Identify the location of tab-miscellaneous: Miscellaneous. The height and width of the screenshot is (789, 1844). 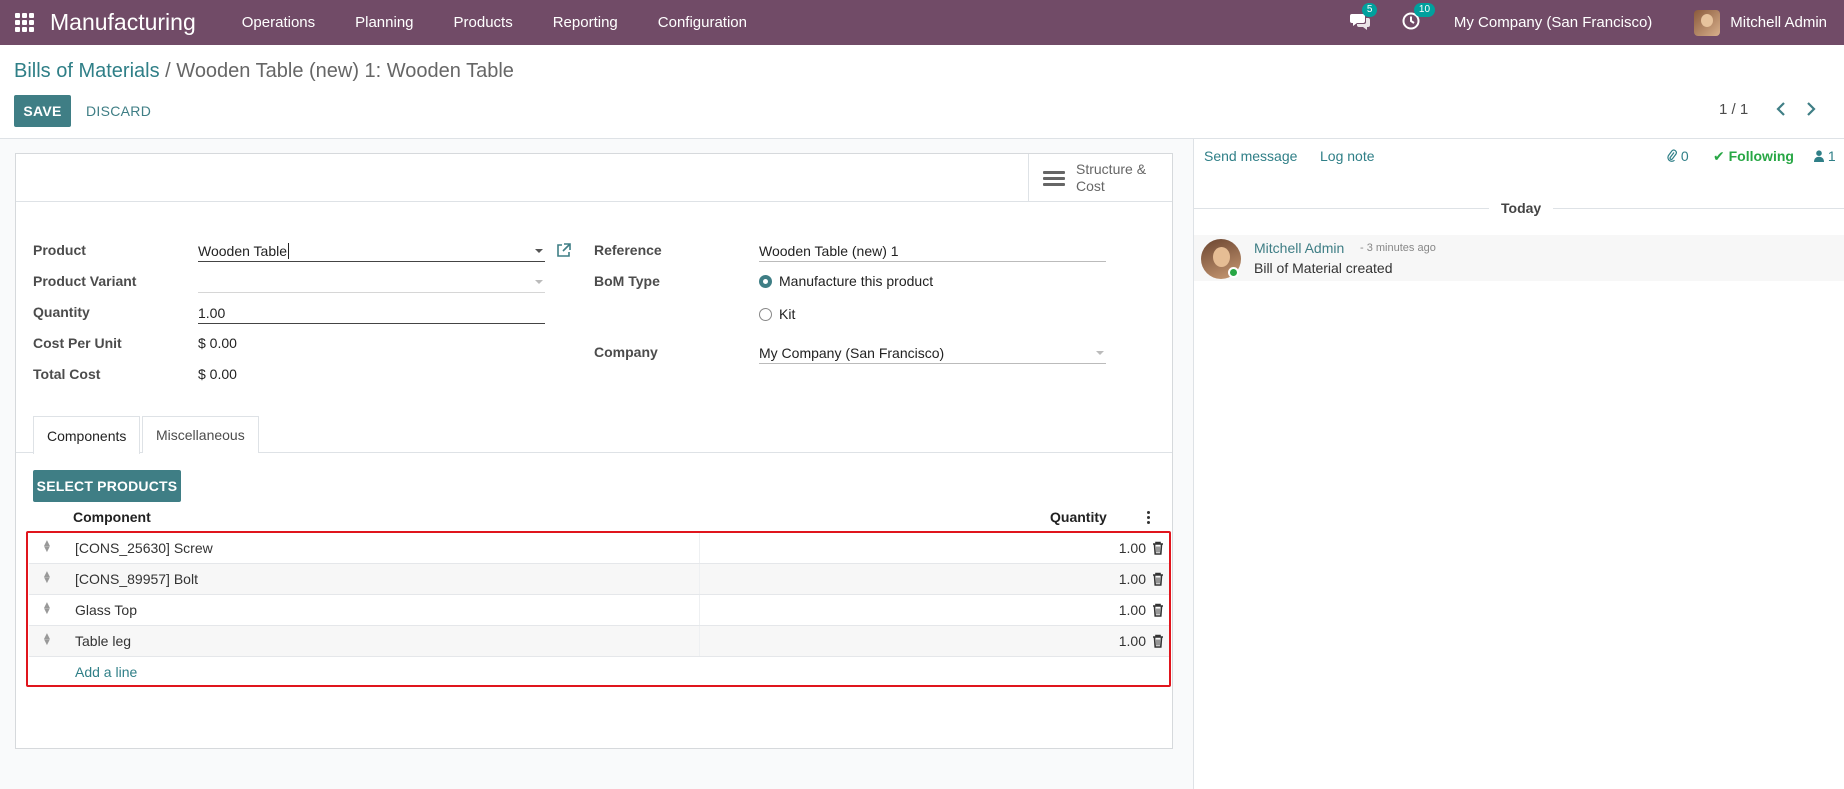
(200, 434).